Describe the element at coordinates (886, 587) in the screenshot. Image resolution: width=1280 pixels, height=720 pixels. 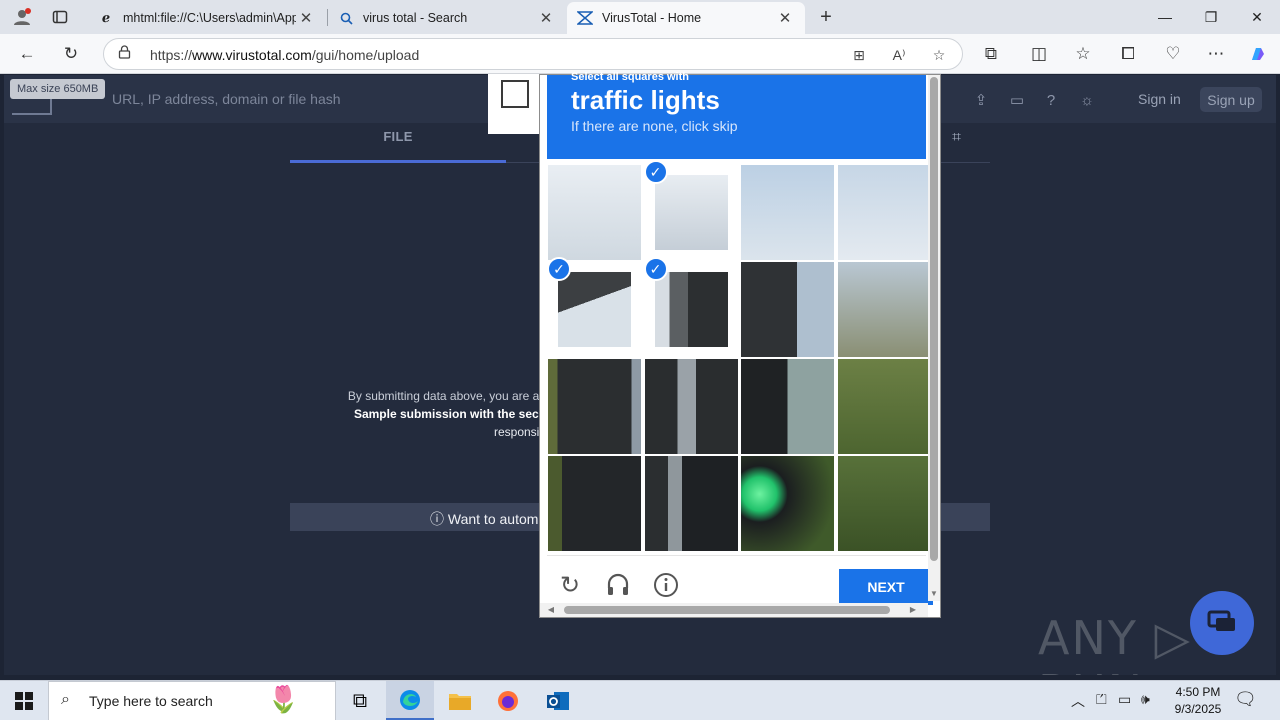
I see `next-button: NEXT` at that location.